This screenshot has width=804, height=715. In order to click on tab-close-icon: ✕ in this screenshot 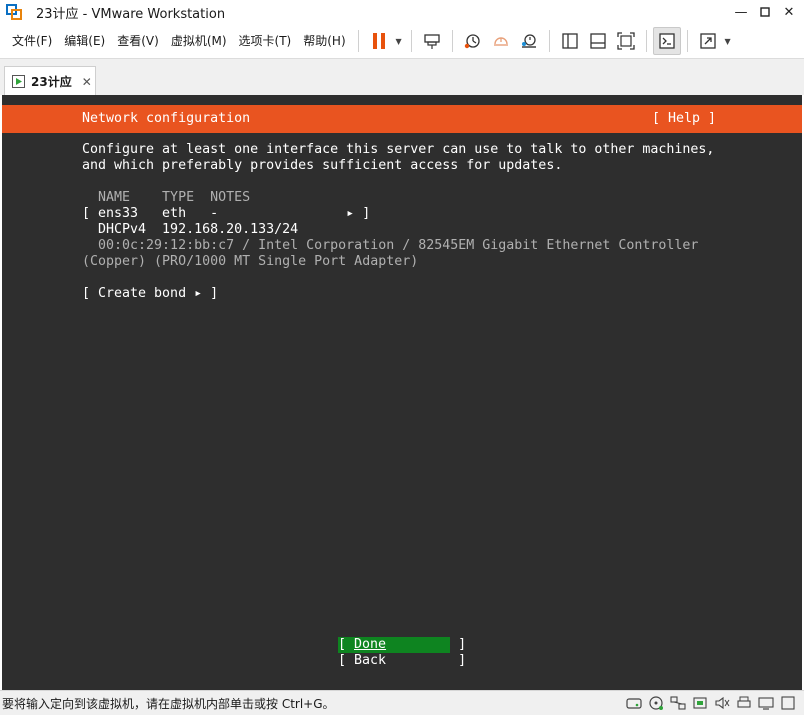, I will do `click(87, 82)`.